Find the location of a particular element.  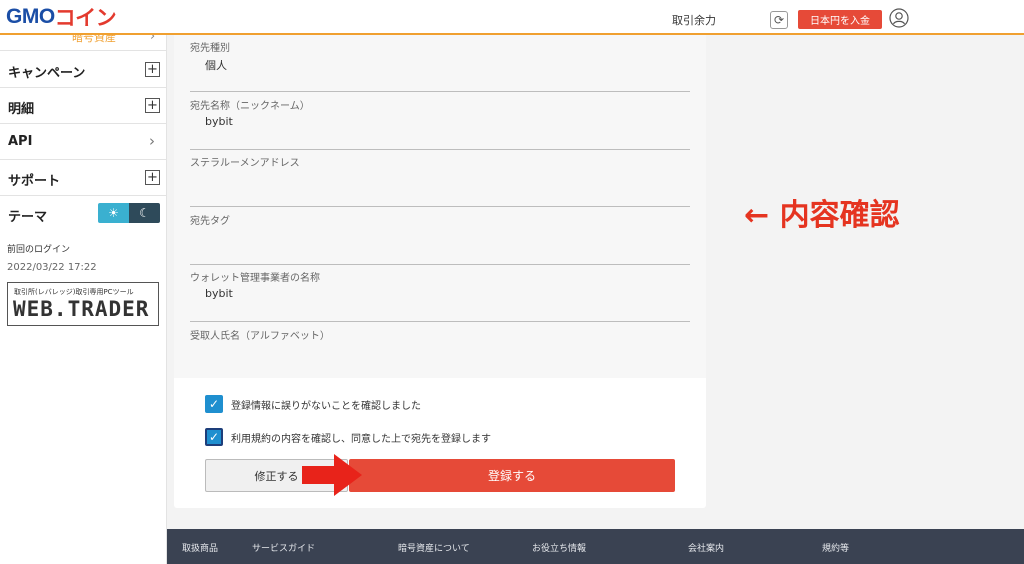

field-label: 受取人氏名（アルファベット） is located at coordinates (260, 336).